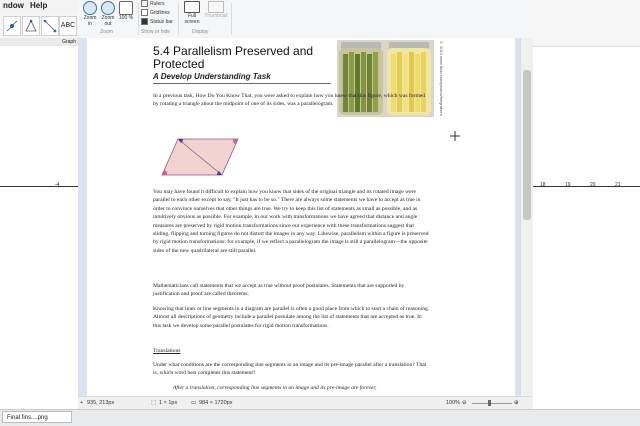  What do you see at coordinates (57, 185) in the screenshot?
I see `axis-tick-label: -4` at bounding box center [57, 185].